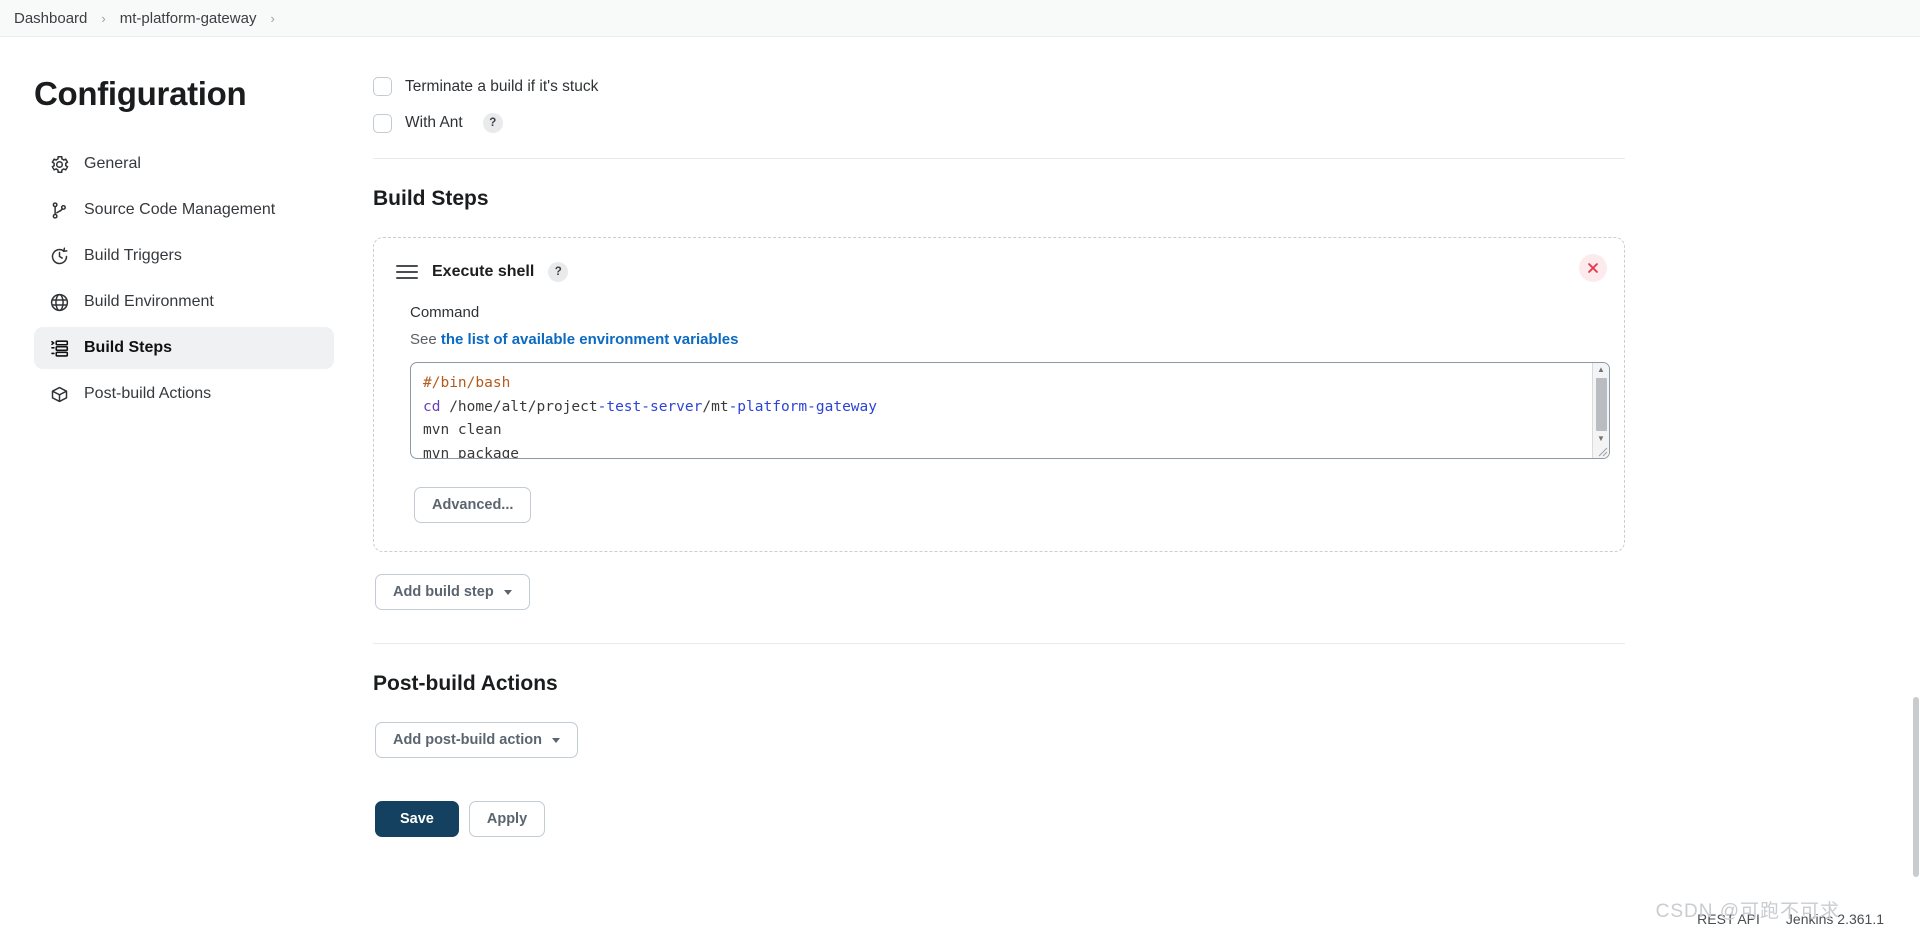 The width and height of the screenshot is (1920, 937). Describe the element at coordinates (149, 301) in the screenshot. I see `sidebar-item-label: Build Environment` at that location.